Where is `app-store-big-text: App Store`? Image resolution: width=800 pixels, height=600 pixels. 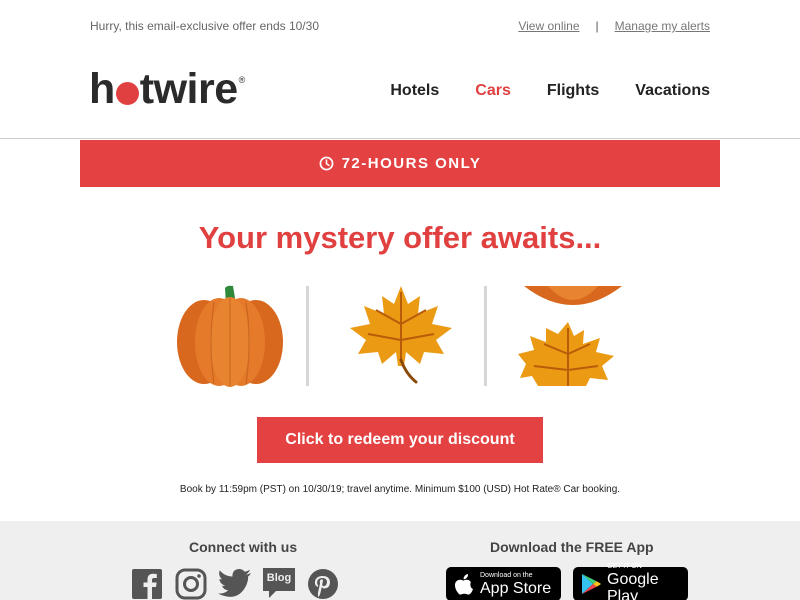 app-store-big-text: App Store is located at coordinates (516, 588).